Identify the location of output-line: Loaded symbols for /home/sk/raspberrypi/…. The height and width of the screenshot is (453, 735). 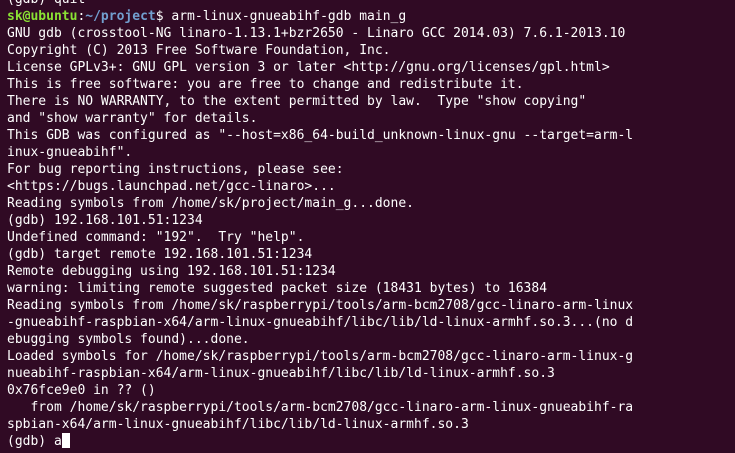
(320, 356).